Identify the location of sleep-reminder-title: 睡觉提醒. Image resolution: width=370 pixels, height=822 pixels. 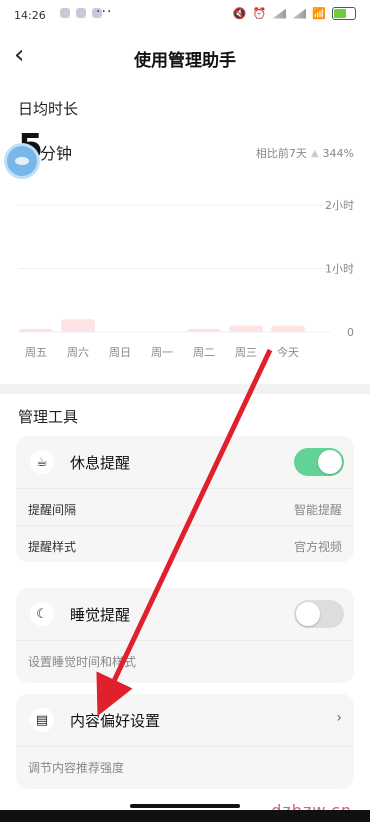
(100, 615).